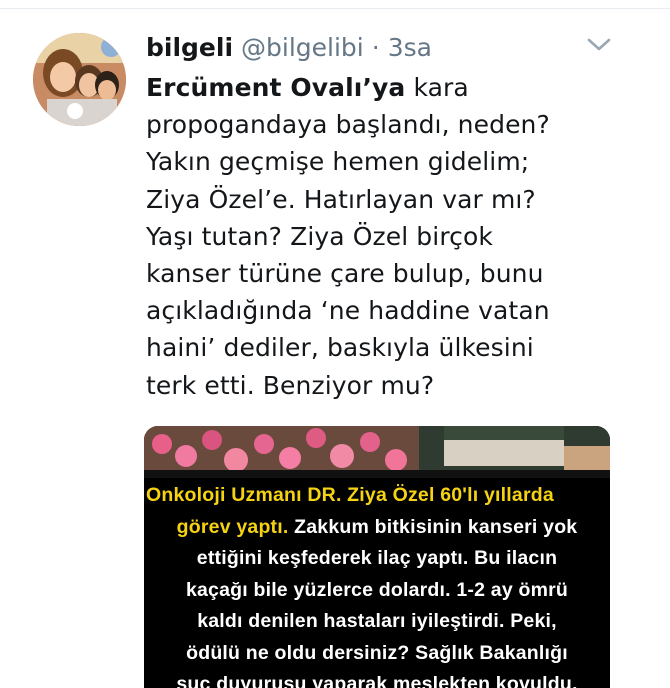 The image size is (670, 688). What do you see at coordinates (290, 385) in the screenshot?
I see `tweet-text-line: terk etti. Benziyor mu?` at bounding box center [290, 385].